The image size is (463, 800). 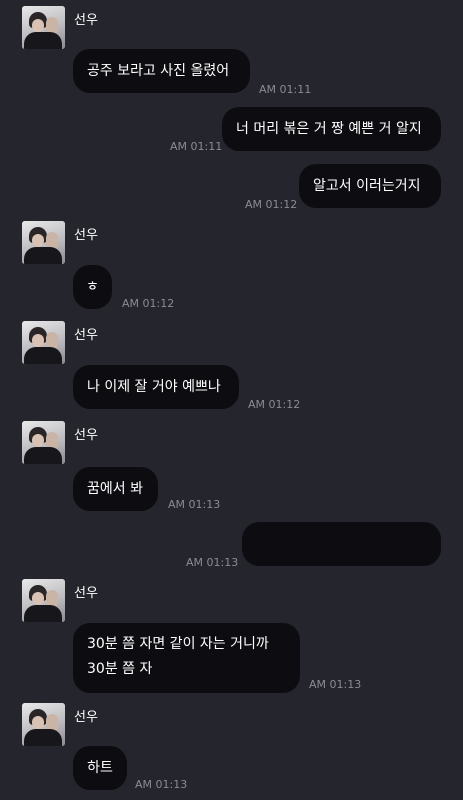 What do you see at coordinates (341, 544) in the screenshot?
I see `message-bubble-sent-blurred` at bounding box center [341, 544].